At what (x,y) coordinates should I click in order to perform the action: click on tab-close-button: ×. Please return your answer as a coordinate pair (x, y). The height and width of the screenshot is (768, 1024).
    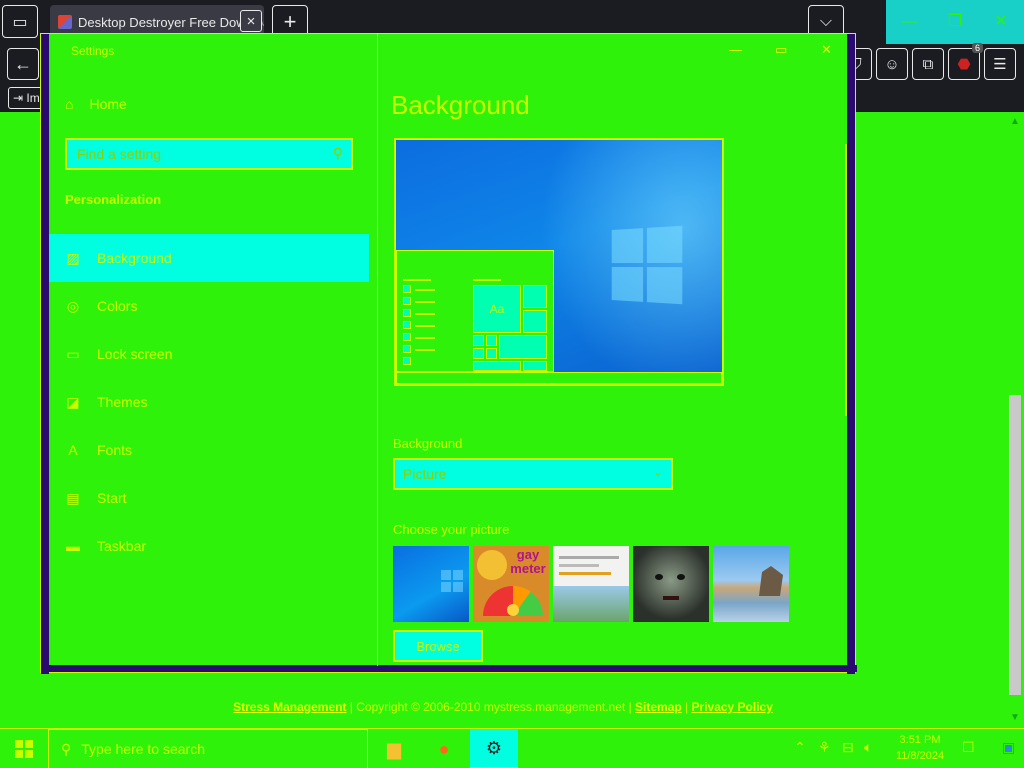
    Looking at the image, I should click on (251, 21).